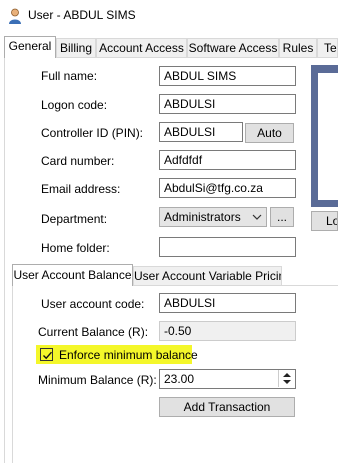  What do you see at coordinates (97, 380) in the screenshot?
I see `min-balance-label: Minimum Balance (R):` at bounding box center [97, 380].